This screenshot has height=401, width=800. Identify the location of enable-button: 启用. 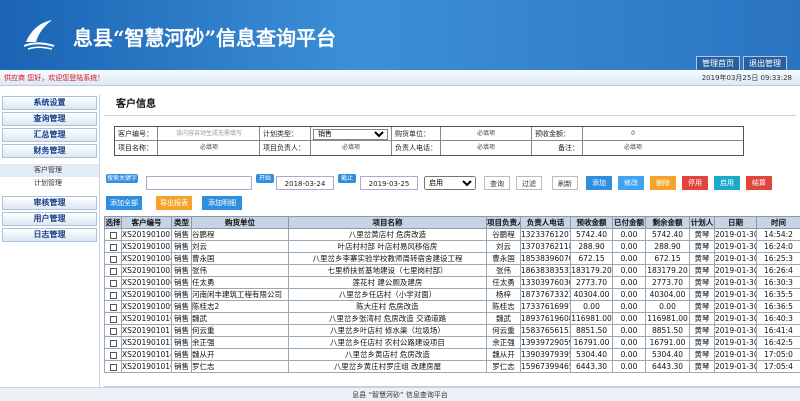
(727, 183).